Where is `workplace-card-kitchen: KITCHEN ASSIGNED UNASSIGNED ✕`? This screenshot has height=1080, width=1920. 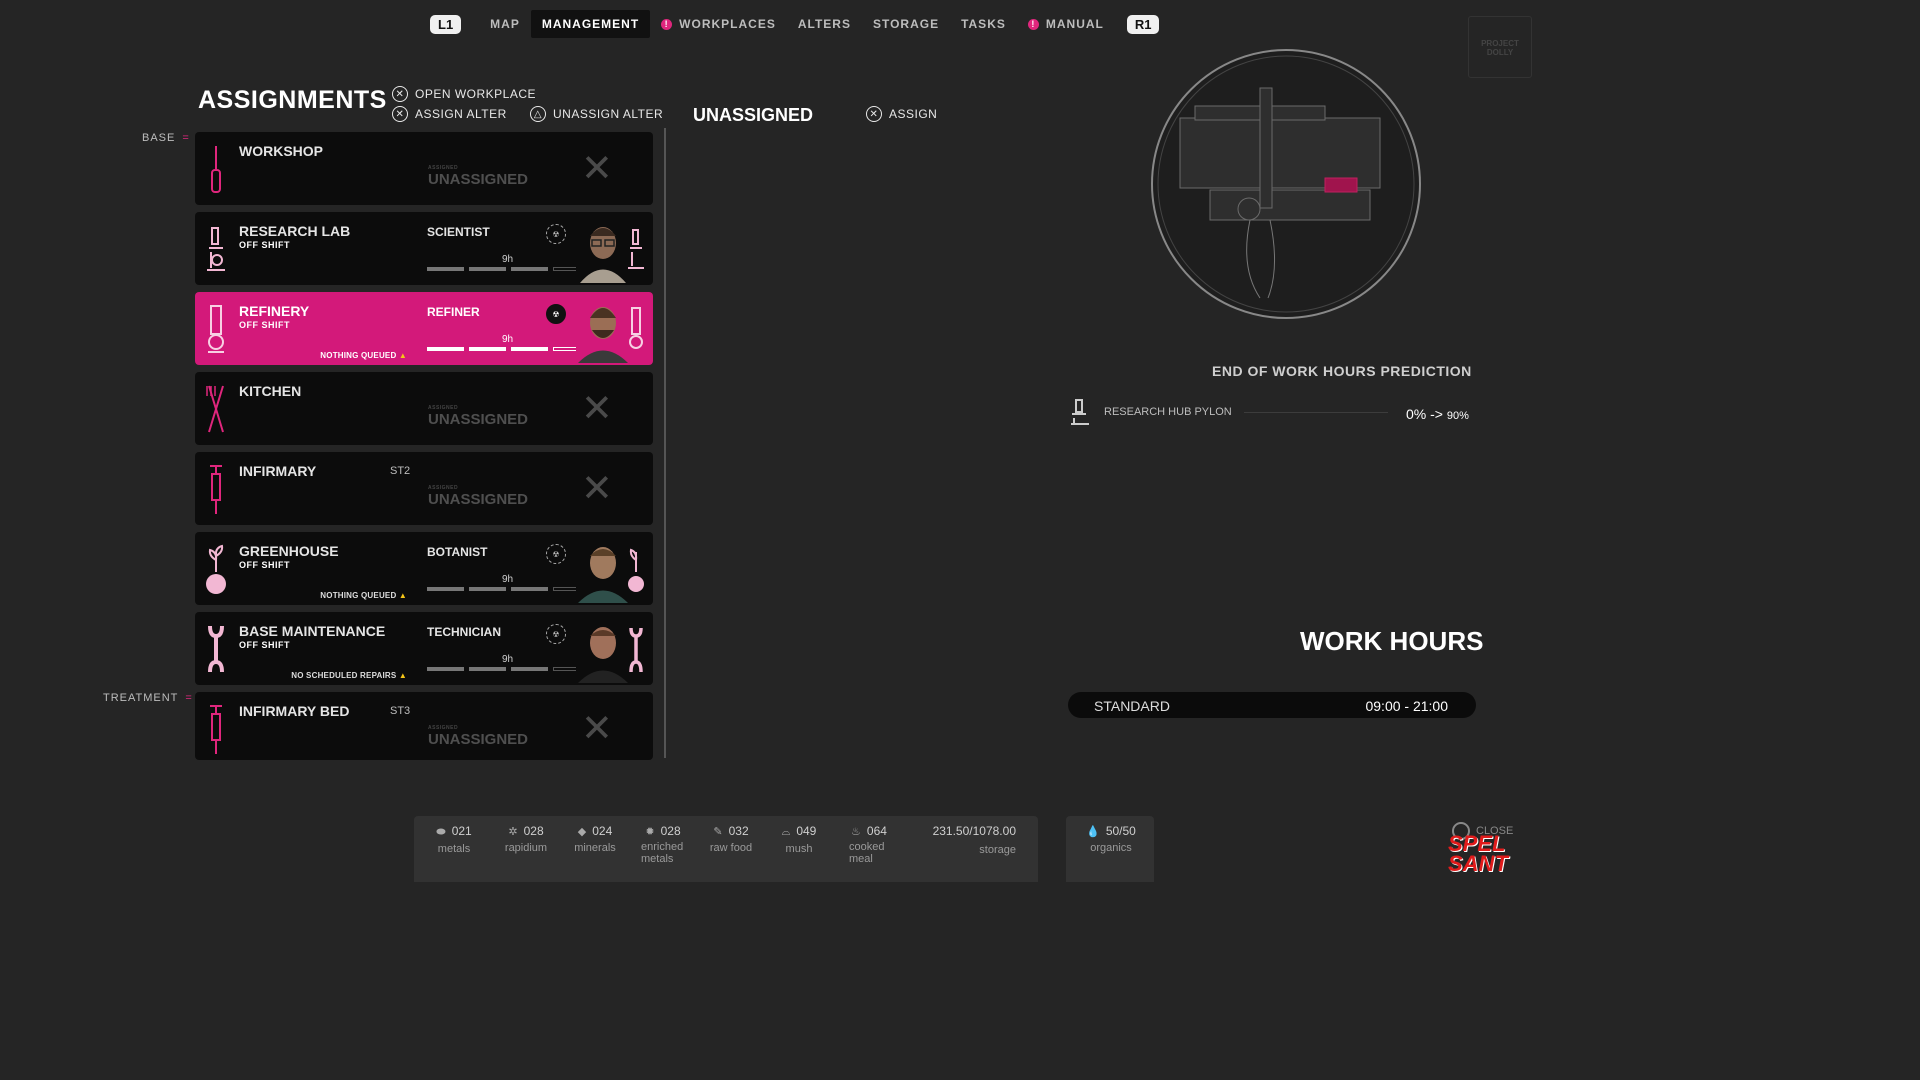 workplace-card-kitchen: KITCHEN ASSIGNED UNASSIGNED ✕ is located at coordinates (424, 408).